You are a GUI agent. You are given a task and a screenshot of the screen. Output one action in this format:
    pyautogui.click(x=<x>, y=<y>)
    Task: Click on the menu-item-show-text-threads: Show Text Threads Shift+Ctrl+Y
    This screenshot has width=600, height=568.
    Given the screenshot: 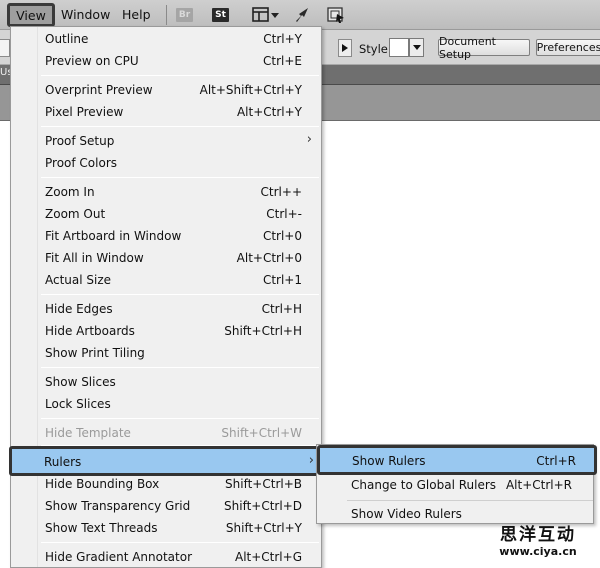 What is the action you would take?
    pyautogui.click(x=166, y=528)
    